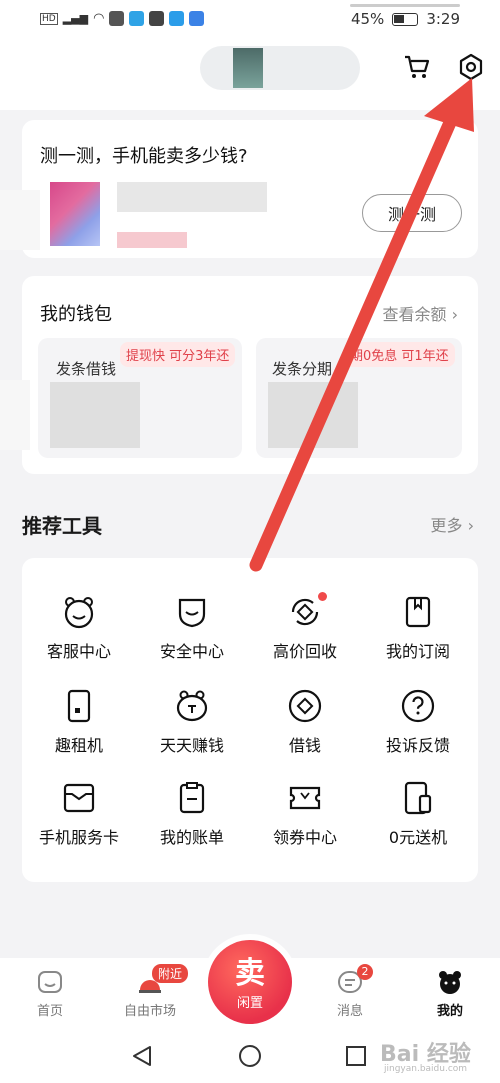 The height and width of the screenshot is (1083, 500). I want to click on back-icon, so click(142, 1056).